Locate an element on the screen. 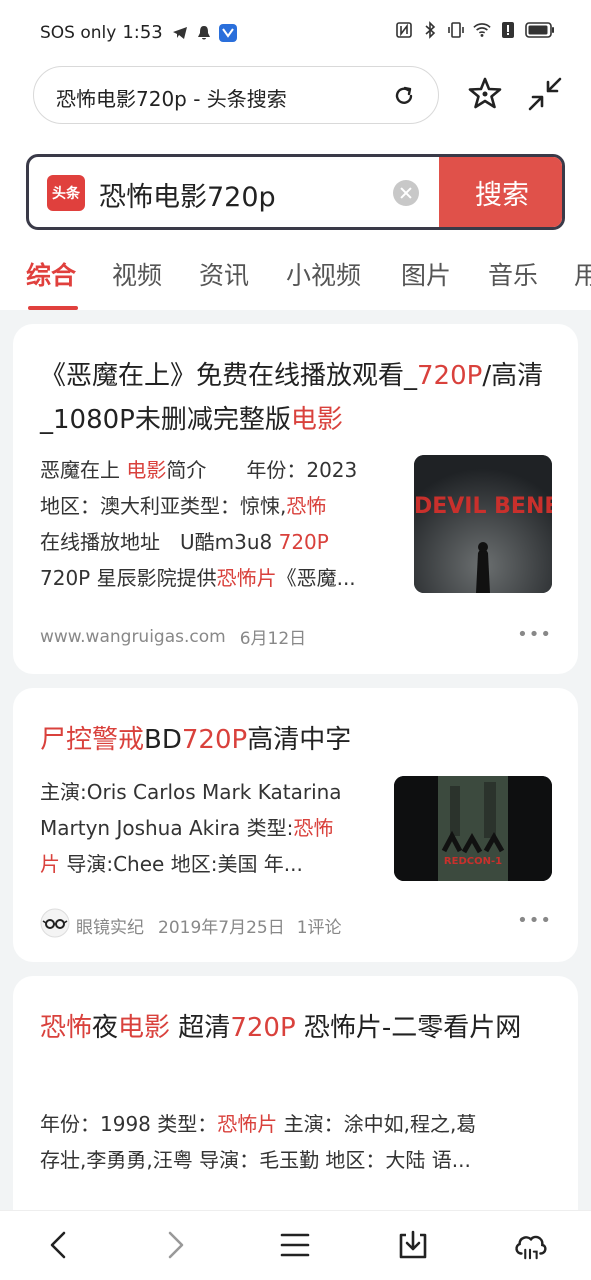 Image resolution: width=591 pixels, height=1280 pixels. bluetooth-icon is located at coordinates (430, 30).